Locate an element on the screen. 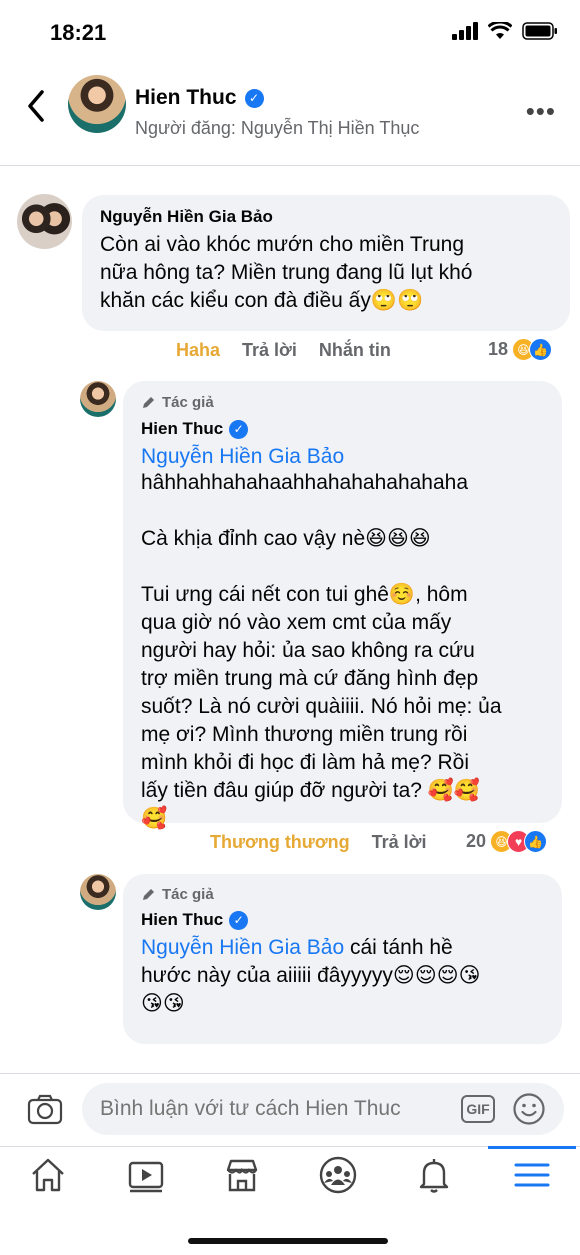 The width and height of the screenshot is (580, 1255). status-time: 18:21 is located at coordinates (78, 32).